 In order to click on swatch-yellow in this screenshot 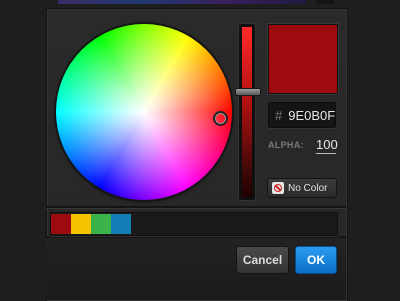, I will do `click(81, 224)`.